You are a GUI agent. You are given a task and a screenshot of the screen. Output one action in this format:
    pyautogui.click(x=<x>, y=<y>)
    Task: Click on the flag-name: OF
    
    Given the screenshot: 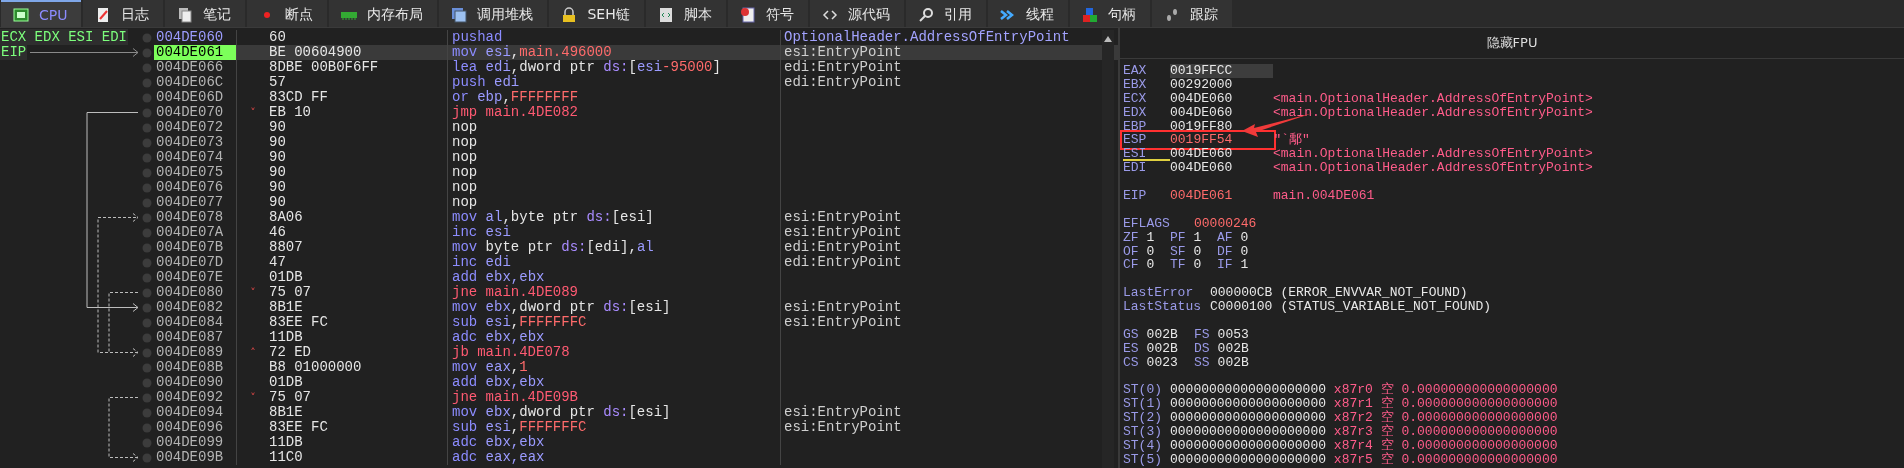 What is the action you would take?
    pyautogui.click(x=1131, y=251)
    